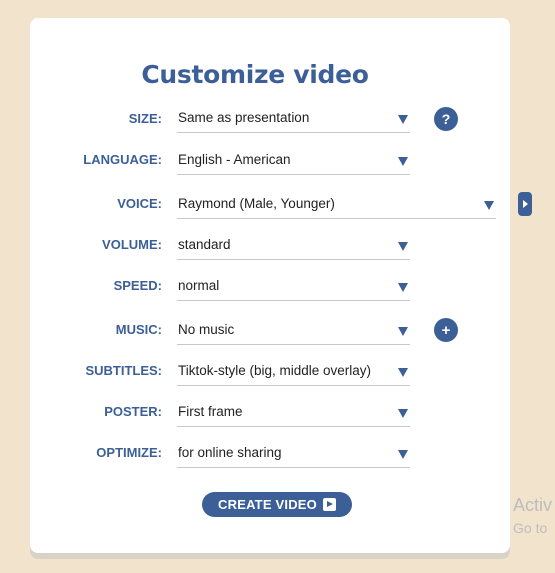 This screenshot has height=573, width=555. Describe the element at coordinates (204, 244) in the screenshot. I see `volume-value: standard` at that location.